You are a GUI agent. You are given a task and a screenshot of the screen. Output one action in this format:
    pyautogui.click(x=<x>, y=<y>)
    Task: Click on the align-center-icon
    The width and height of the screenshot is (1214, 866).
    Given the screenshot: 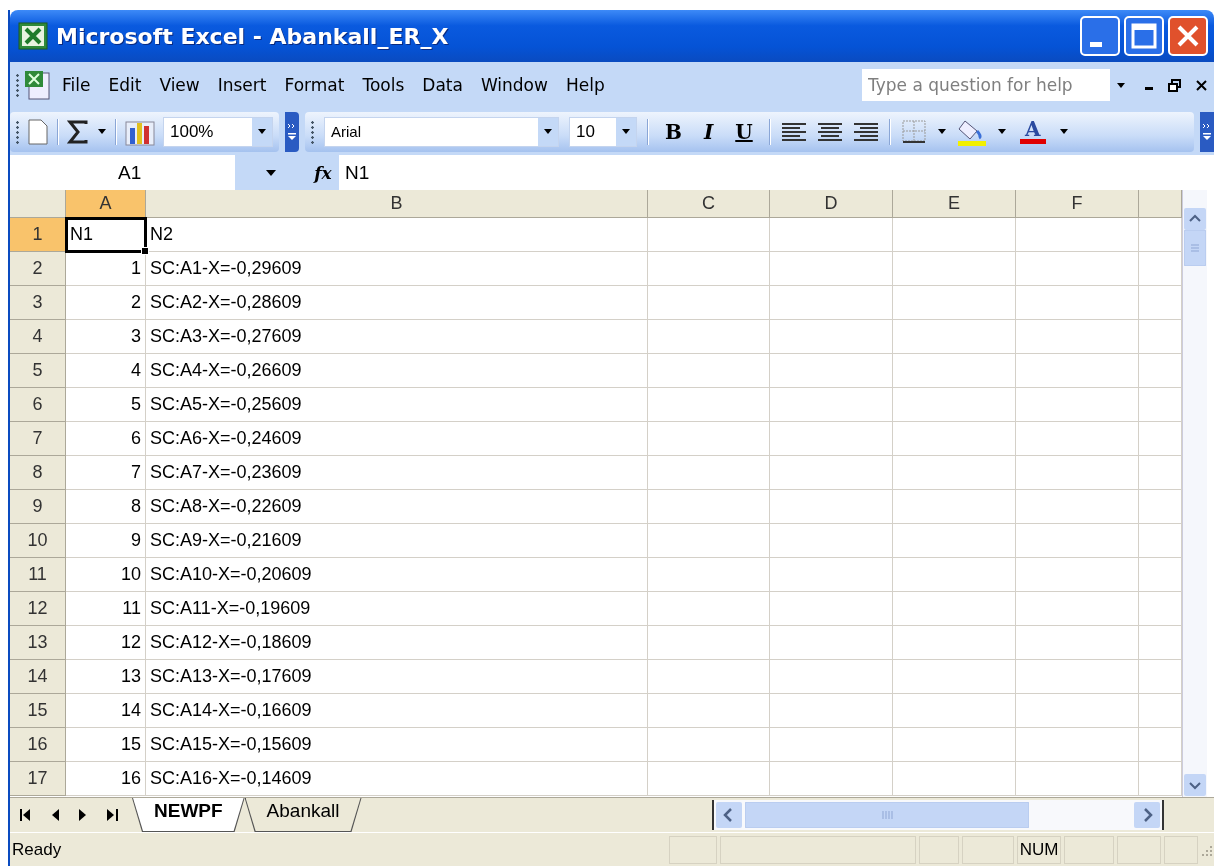 What is the action you would take?
    pyautogui.click(x=829, y=131)
    